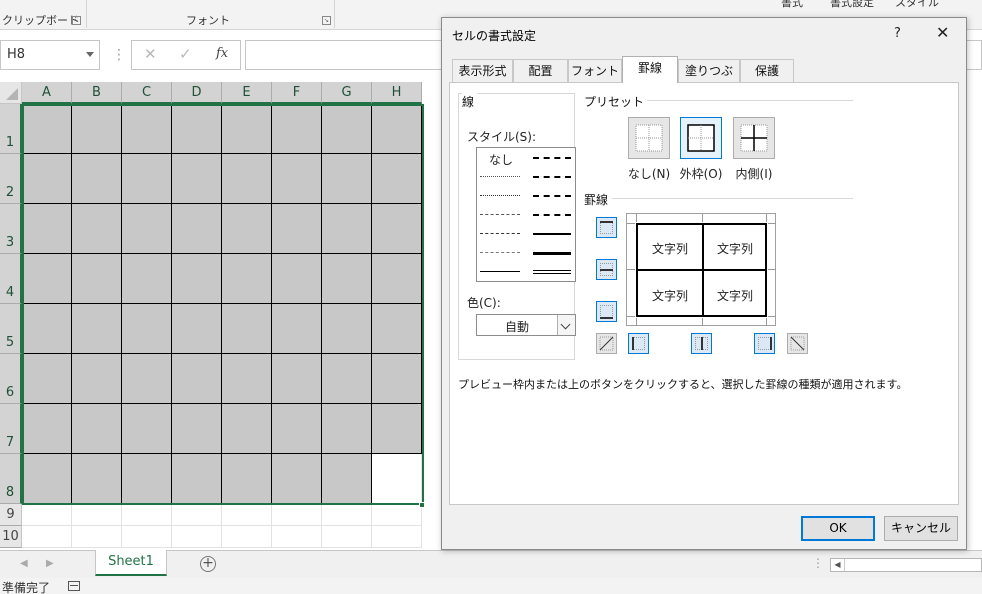  Describe the element at coordinates (47, 429) in the screenshot. I see `cell-a7` at that location.